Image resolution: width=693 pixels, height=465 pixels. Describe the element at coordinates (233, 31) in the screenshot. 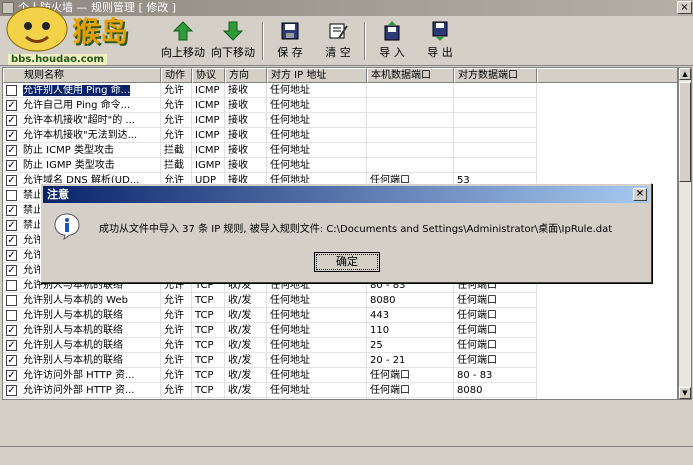

I see `arrow-down-icon` at that location.